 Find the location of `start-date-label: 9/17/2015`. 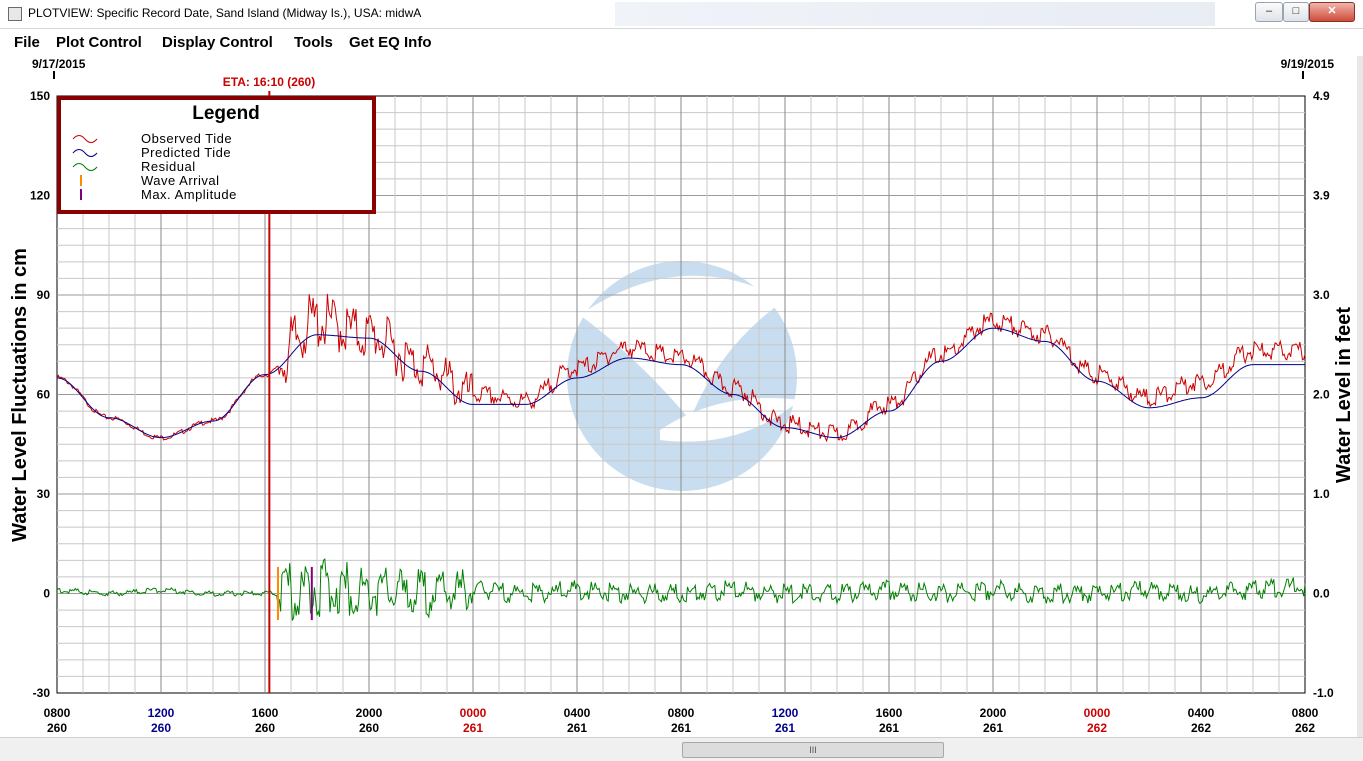

start-date-label: 9/17/2015 is located at coordinates (59, 64).